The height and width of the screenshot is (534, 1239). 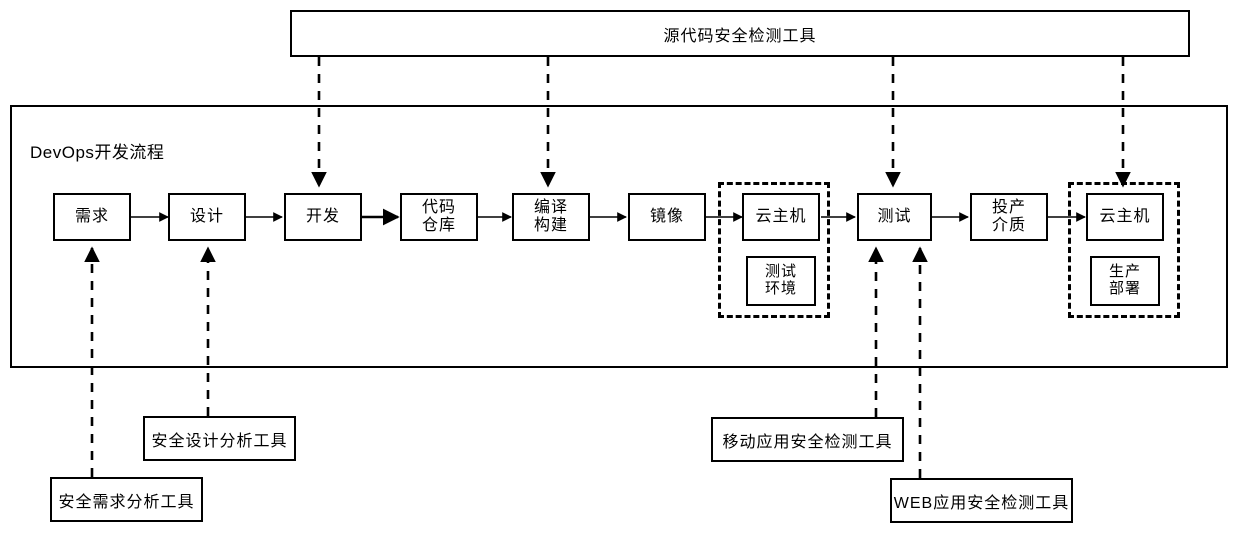 I want to click on stage-release-media-label-line1: 投产, so click(x=1008, y=208).